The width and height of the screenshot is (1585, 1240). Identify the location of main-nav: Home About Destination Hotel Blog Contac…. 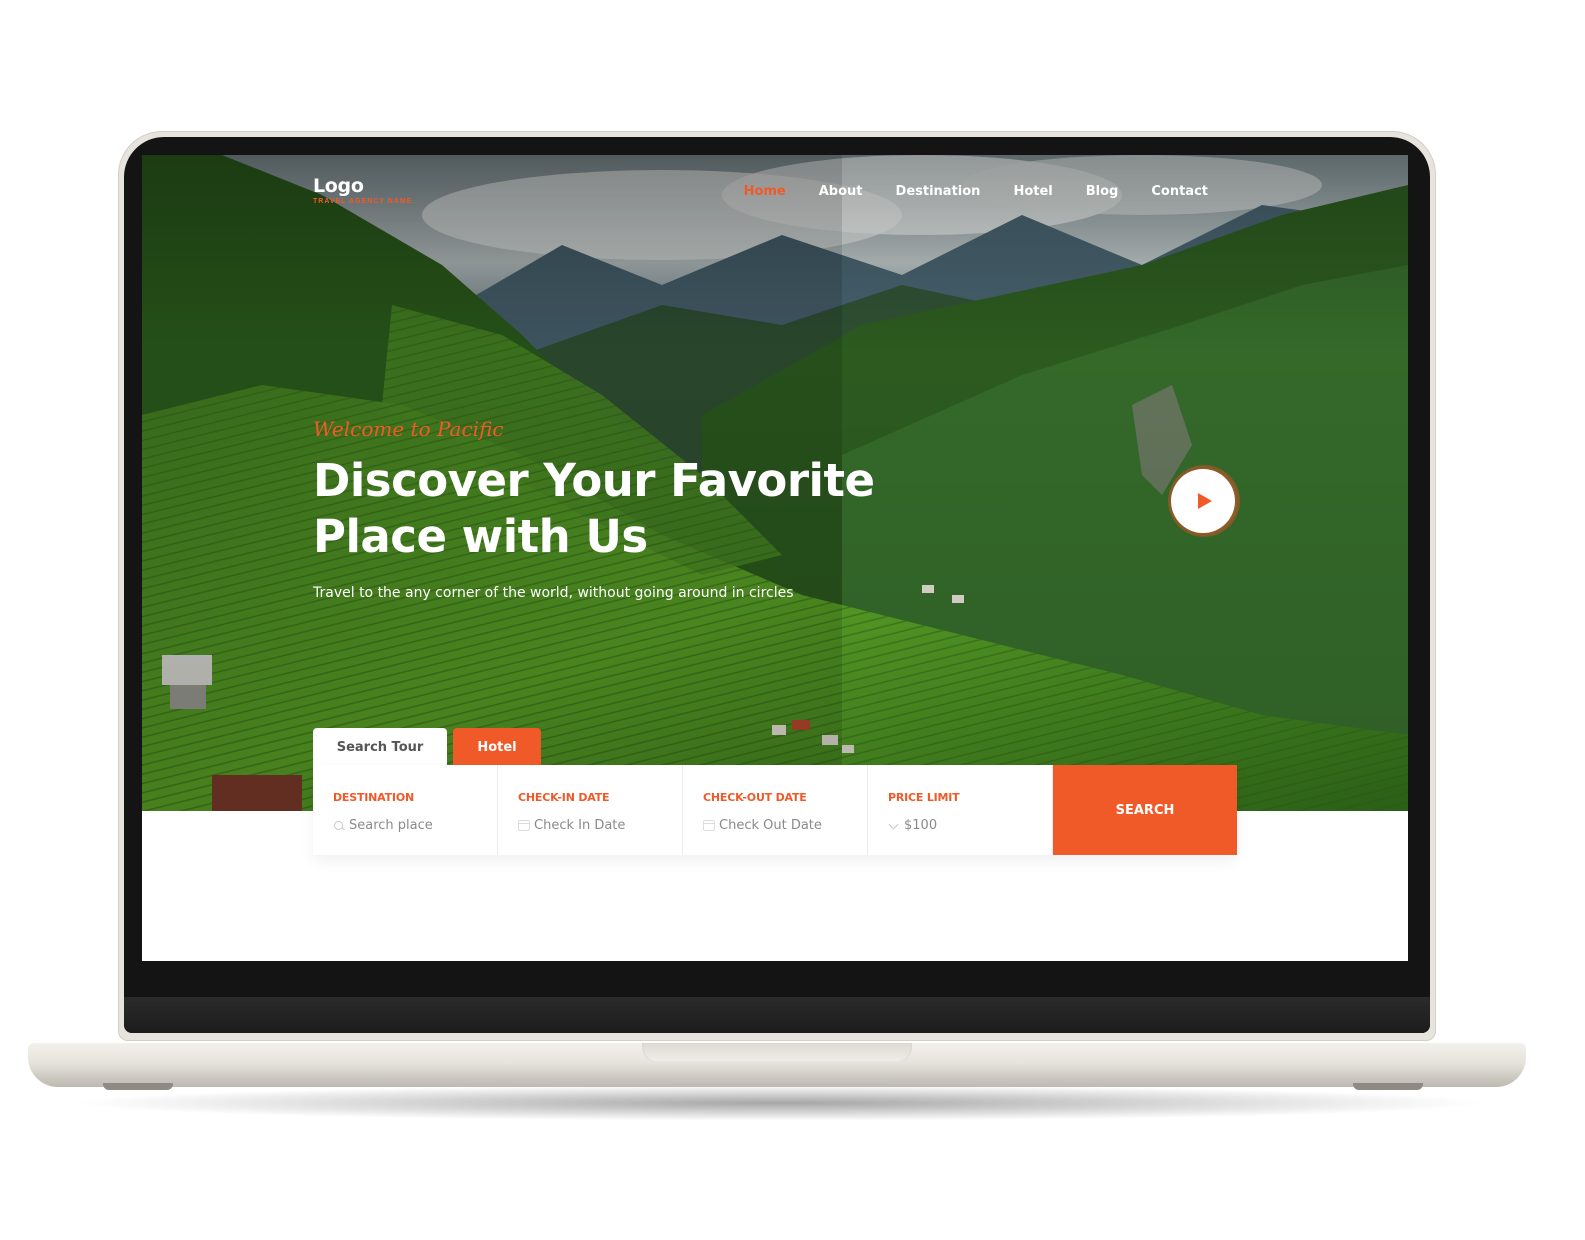
(976, 191).